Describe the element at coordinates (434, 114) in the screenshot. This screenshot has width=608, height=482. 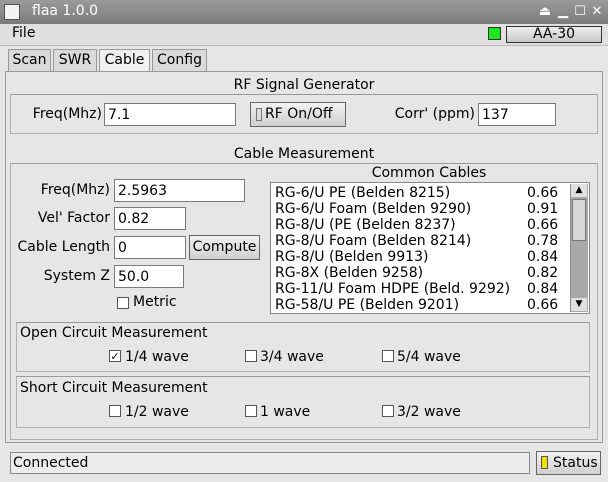
I see `corr-label: Corr' (ppm)` at that location.